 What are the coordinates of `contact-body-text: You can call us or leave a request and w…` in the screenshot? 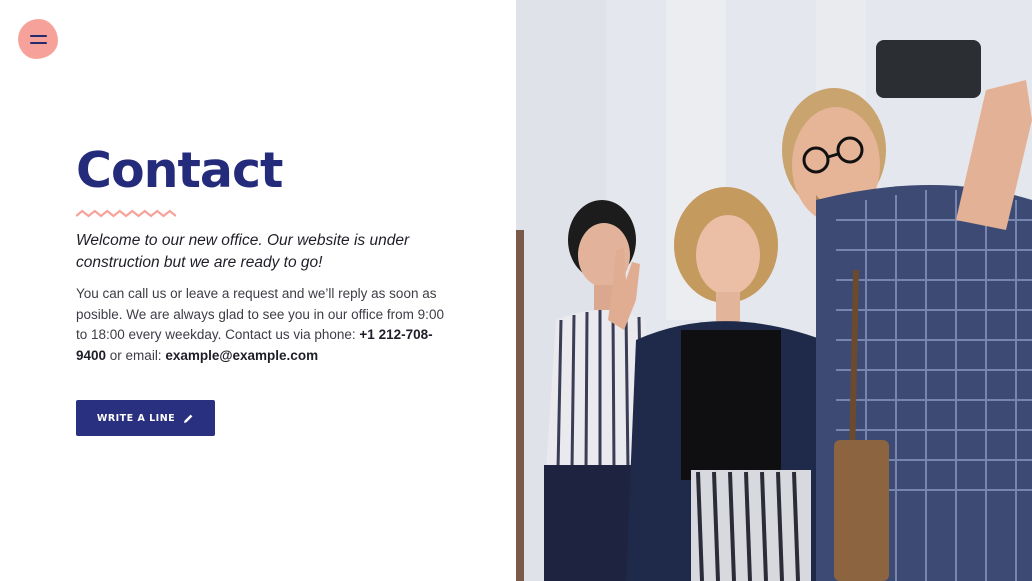 It's located at (261, 325).